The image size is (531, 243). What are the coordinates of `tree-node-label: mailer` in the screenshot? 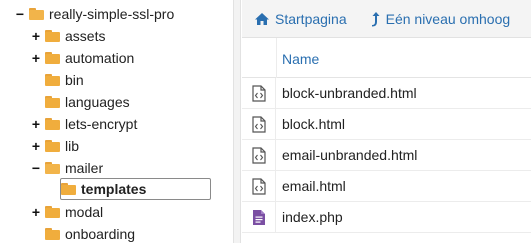 It's located at (84, 168).